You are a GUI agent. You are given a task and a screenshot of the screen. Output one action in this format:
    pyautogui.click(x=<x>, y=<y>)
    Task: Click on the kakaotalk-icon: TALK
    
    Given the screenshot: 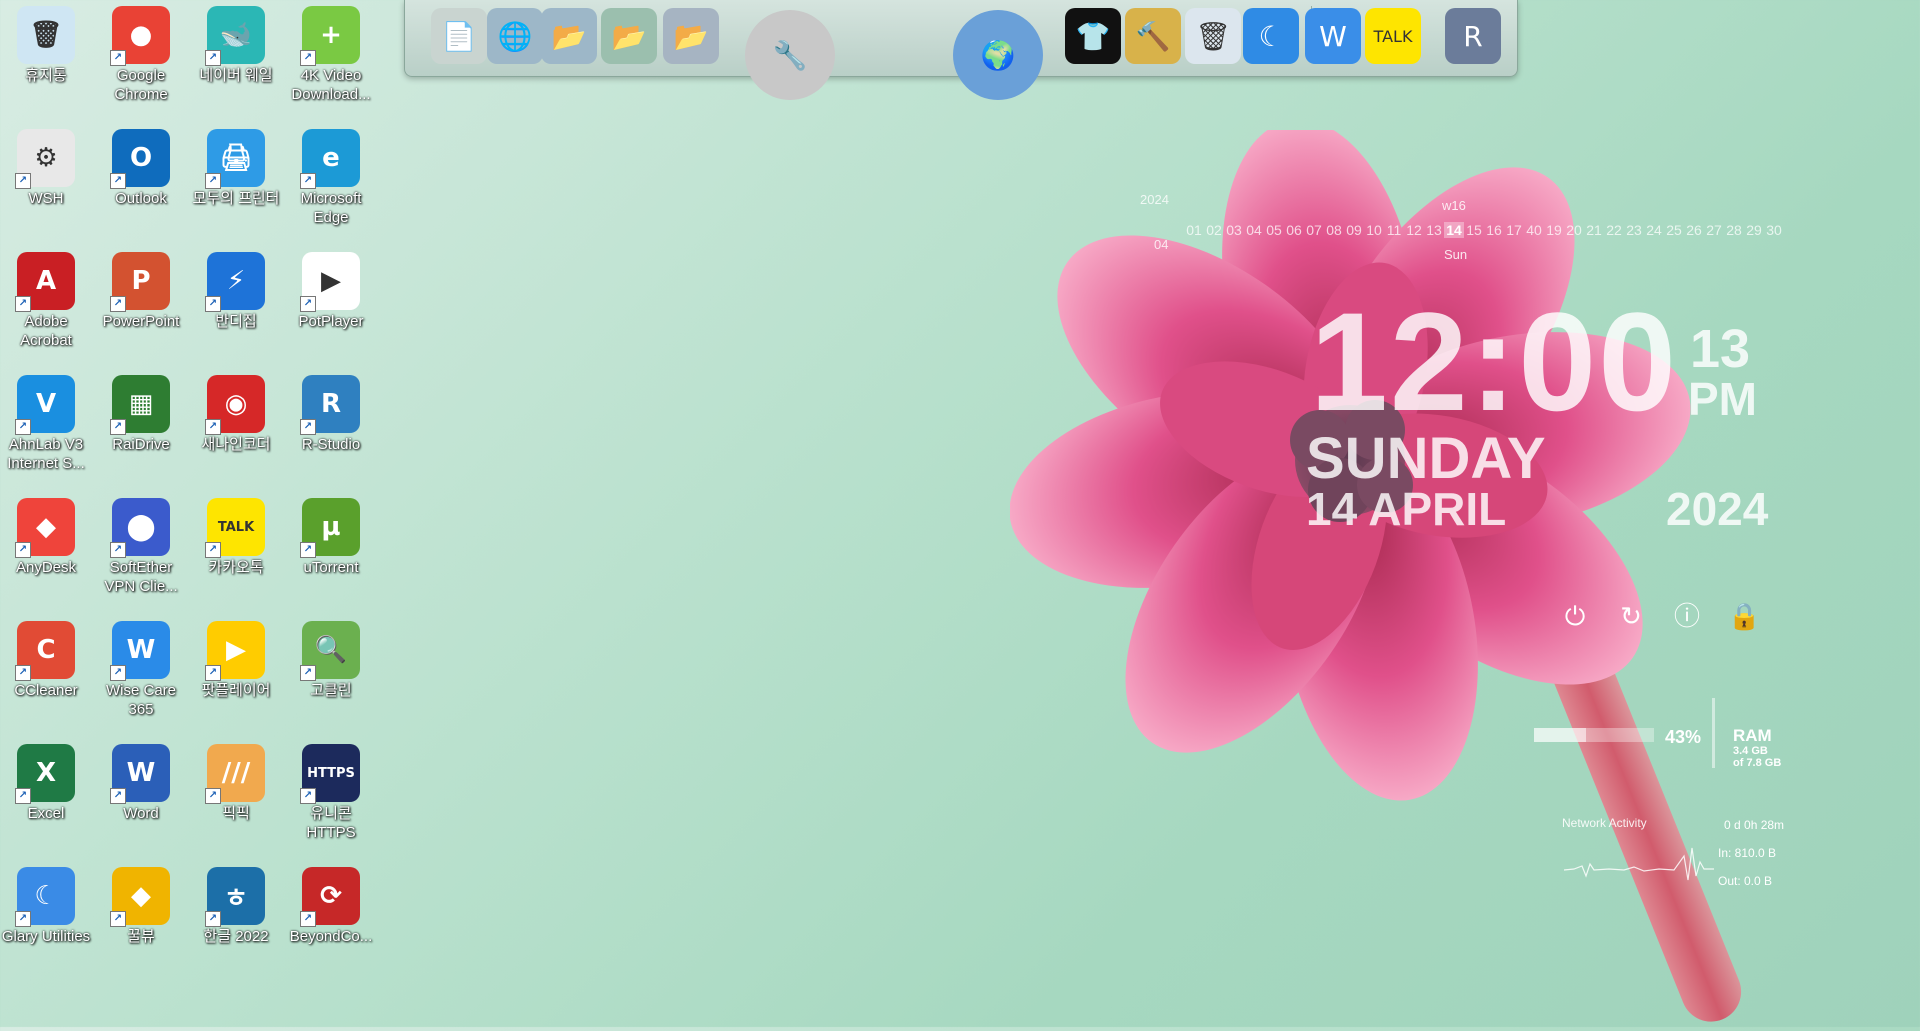 What is the action you would take?
    pyautogui.click(x=1393, y=36)
    